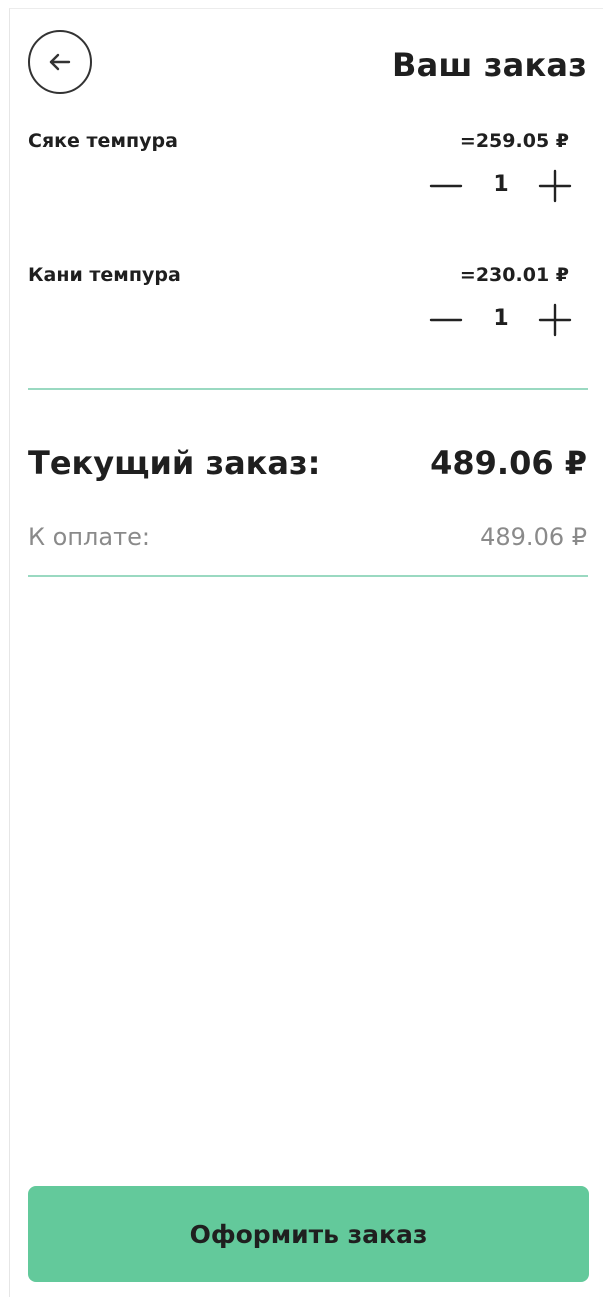  What do you see at coordinates (103, 141) in the screenshot?
I see `item-name: Сяке темпура` at bounding box center [103, 141].